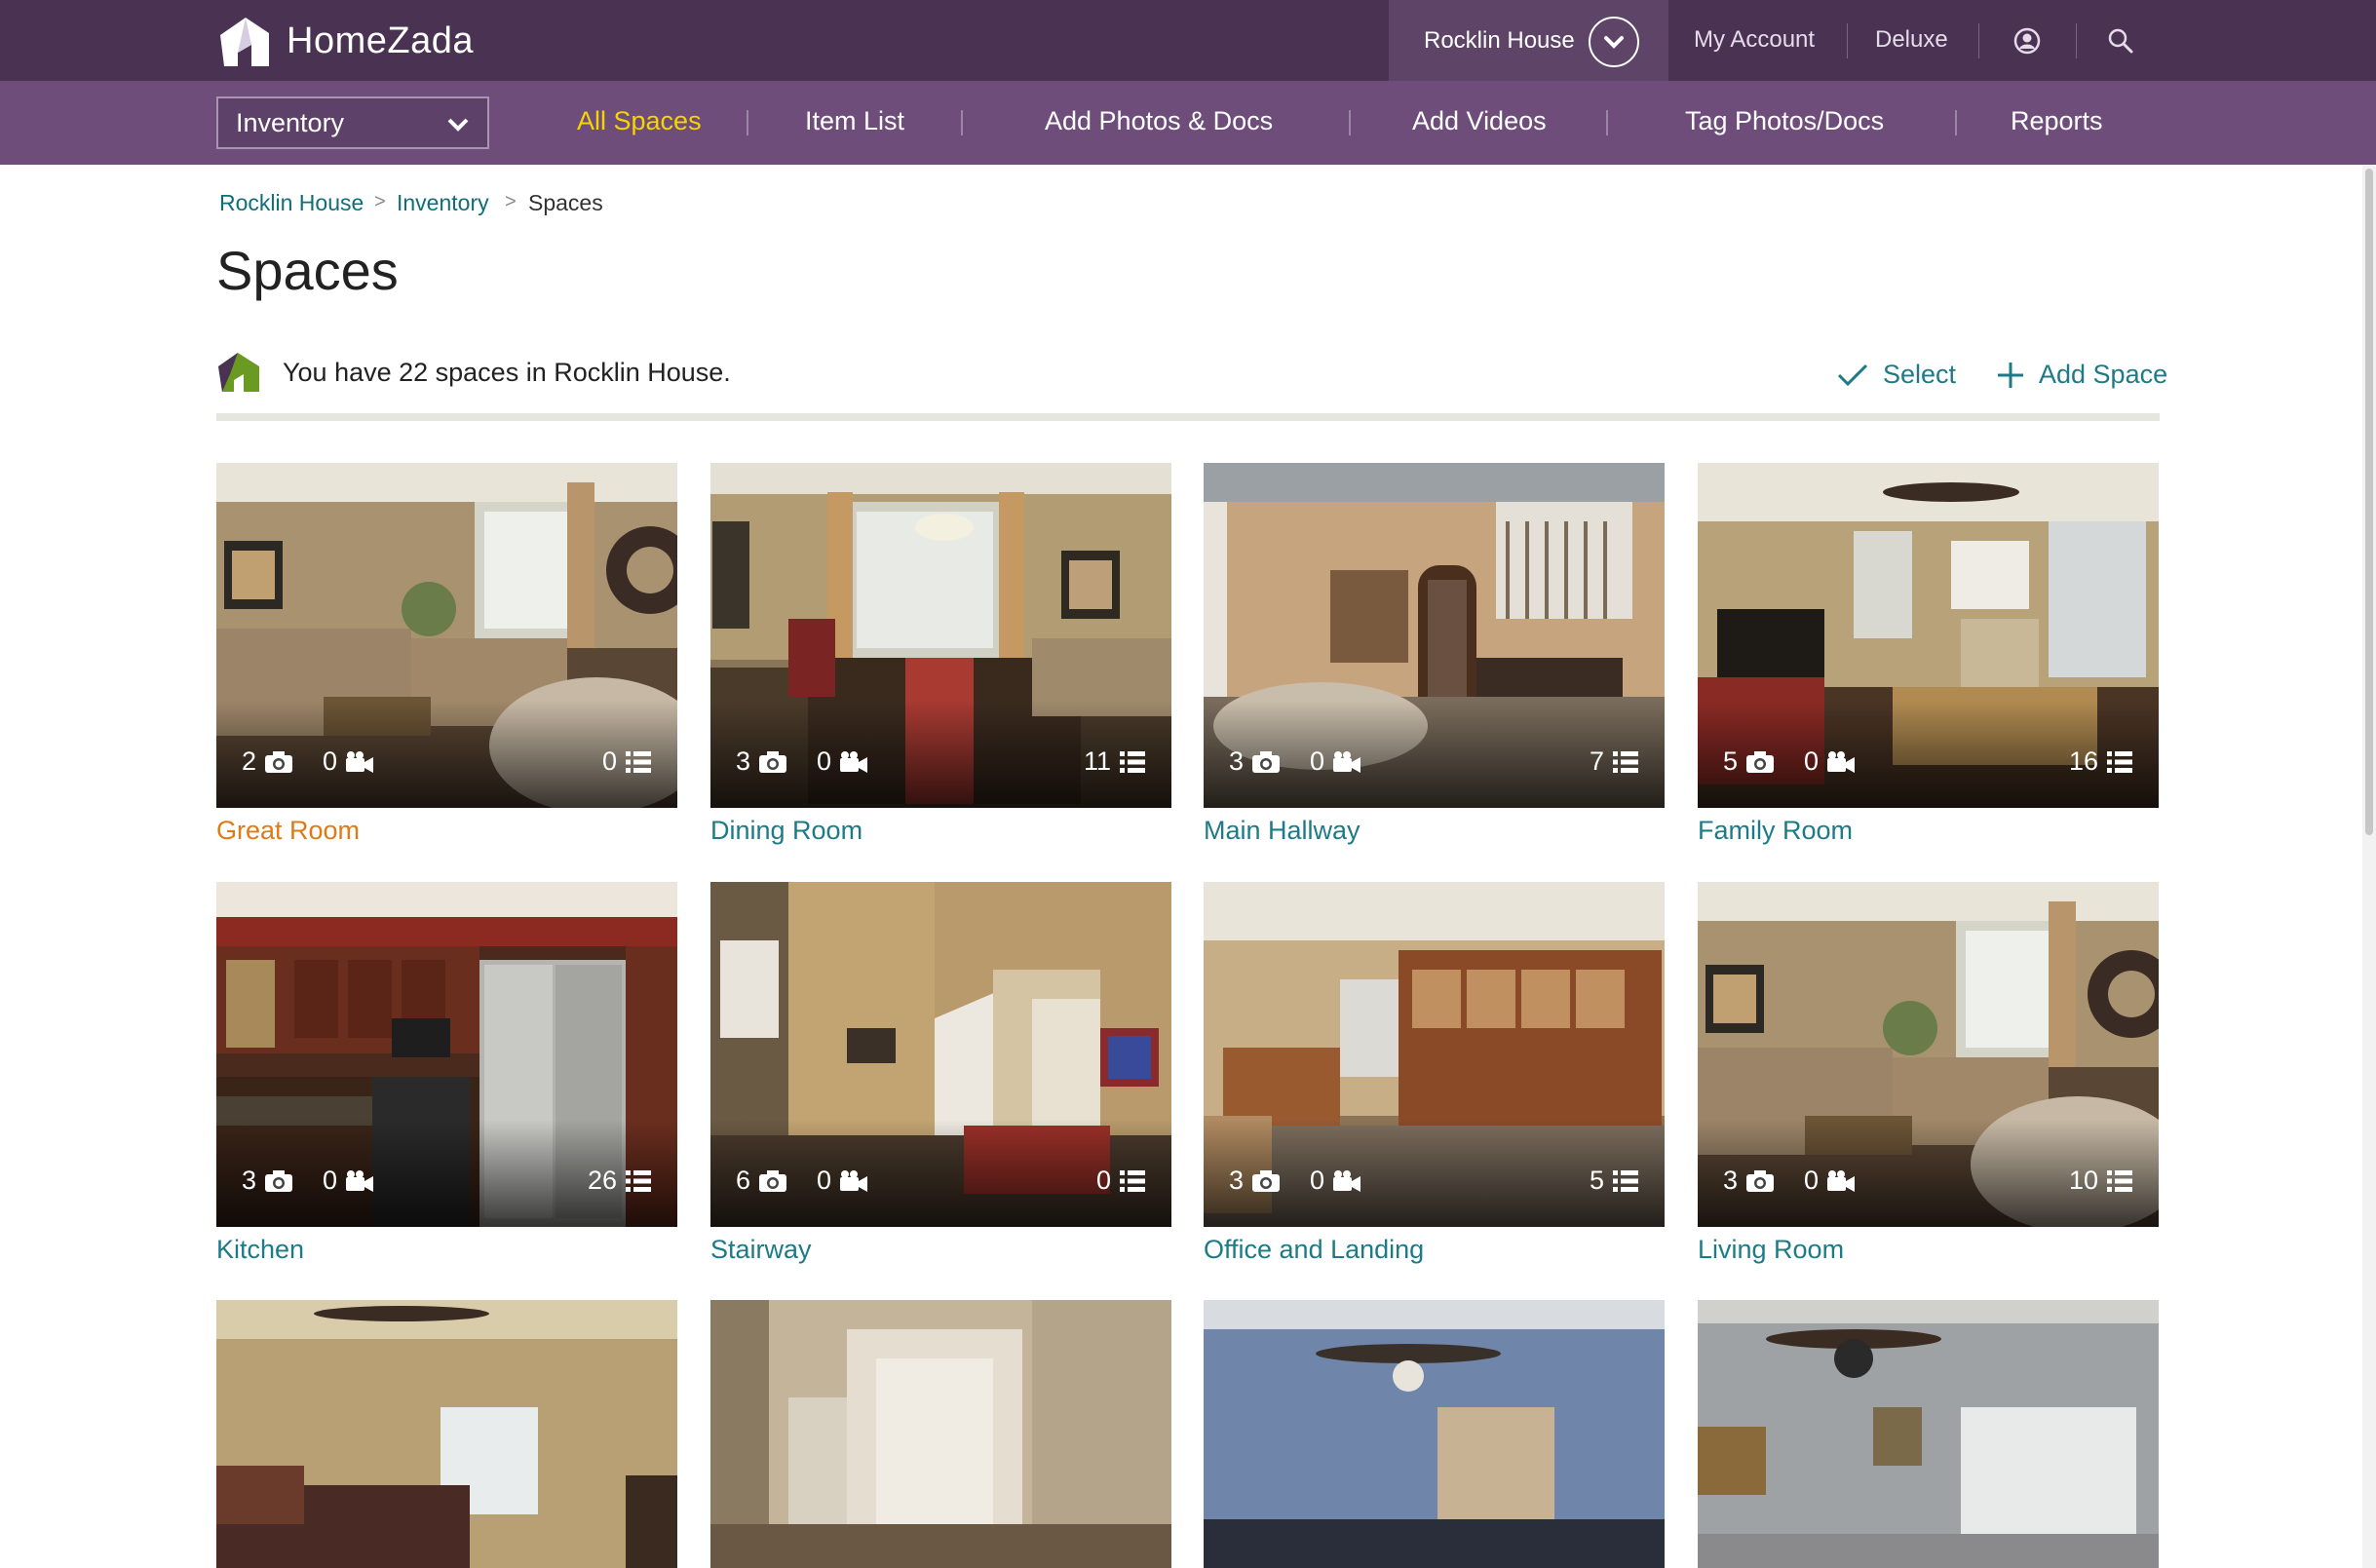 This screenshot has height=1568, width=2376. What do you see at coordinates (447, 1181) in the screenshot?
I see `space-stats: 3 0 26` at bounding box center [447, 1181].